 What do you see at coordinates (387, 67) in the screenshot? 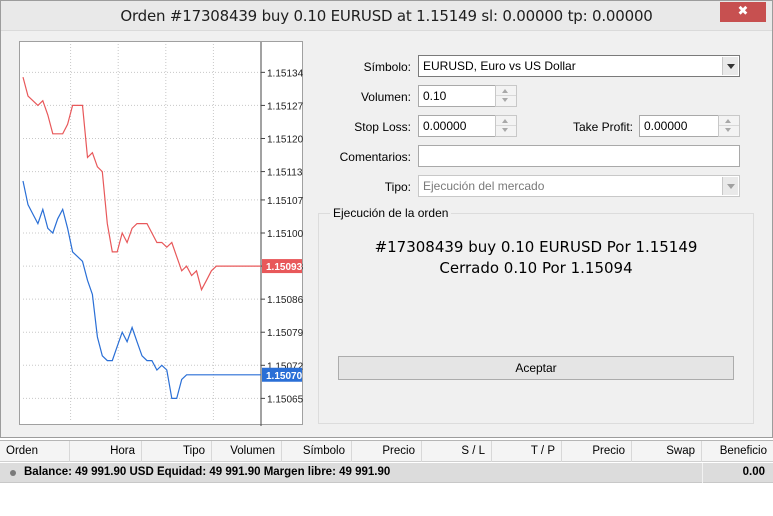
I see `symbol-label: Símbolo:` at bounding box center [387, 67].